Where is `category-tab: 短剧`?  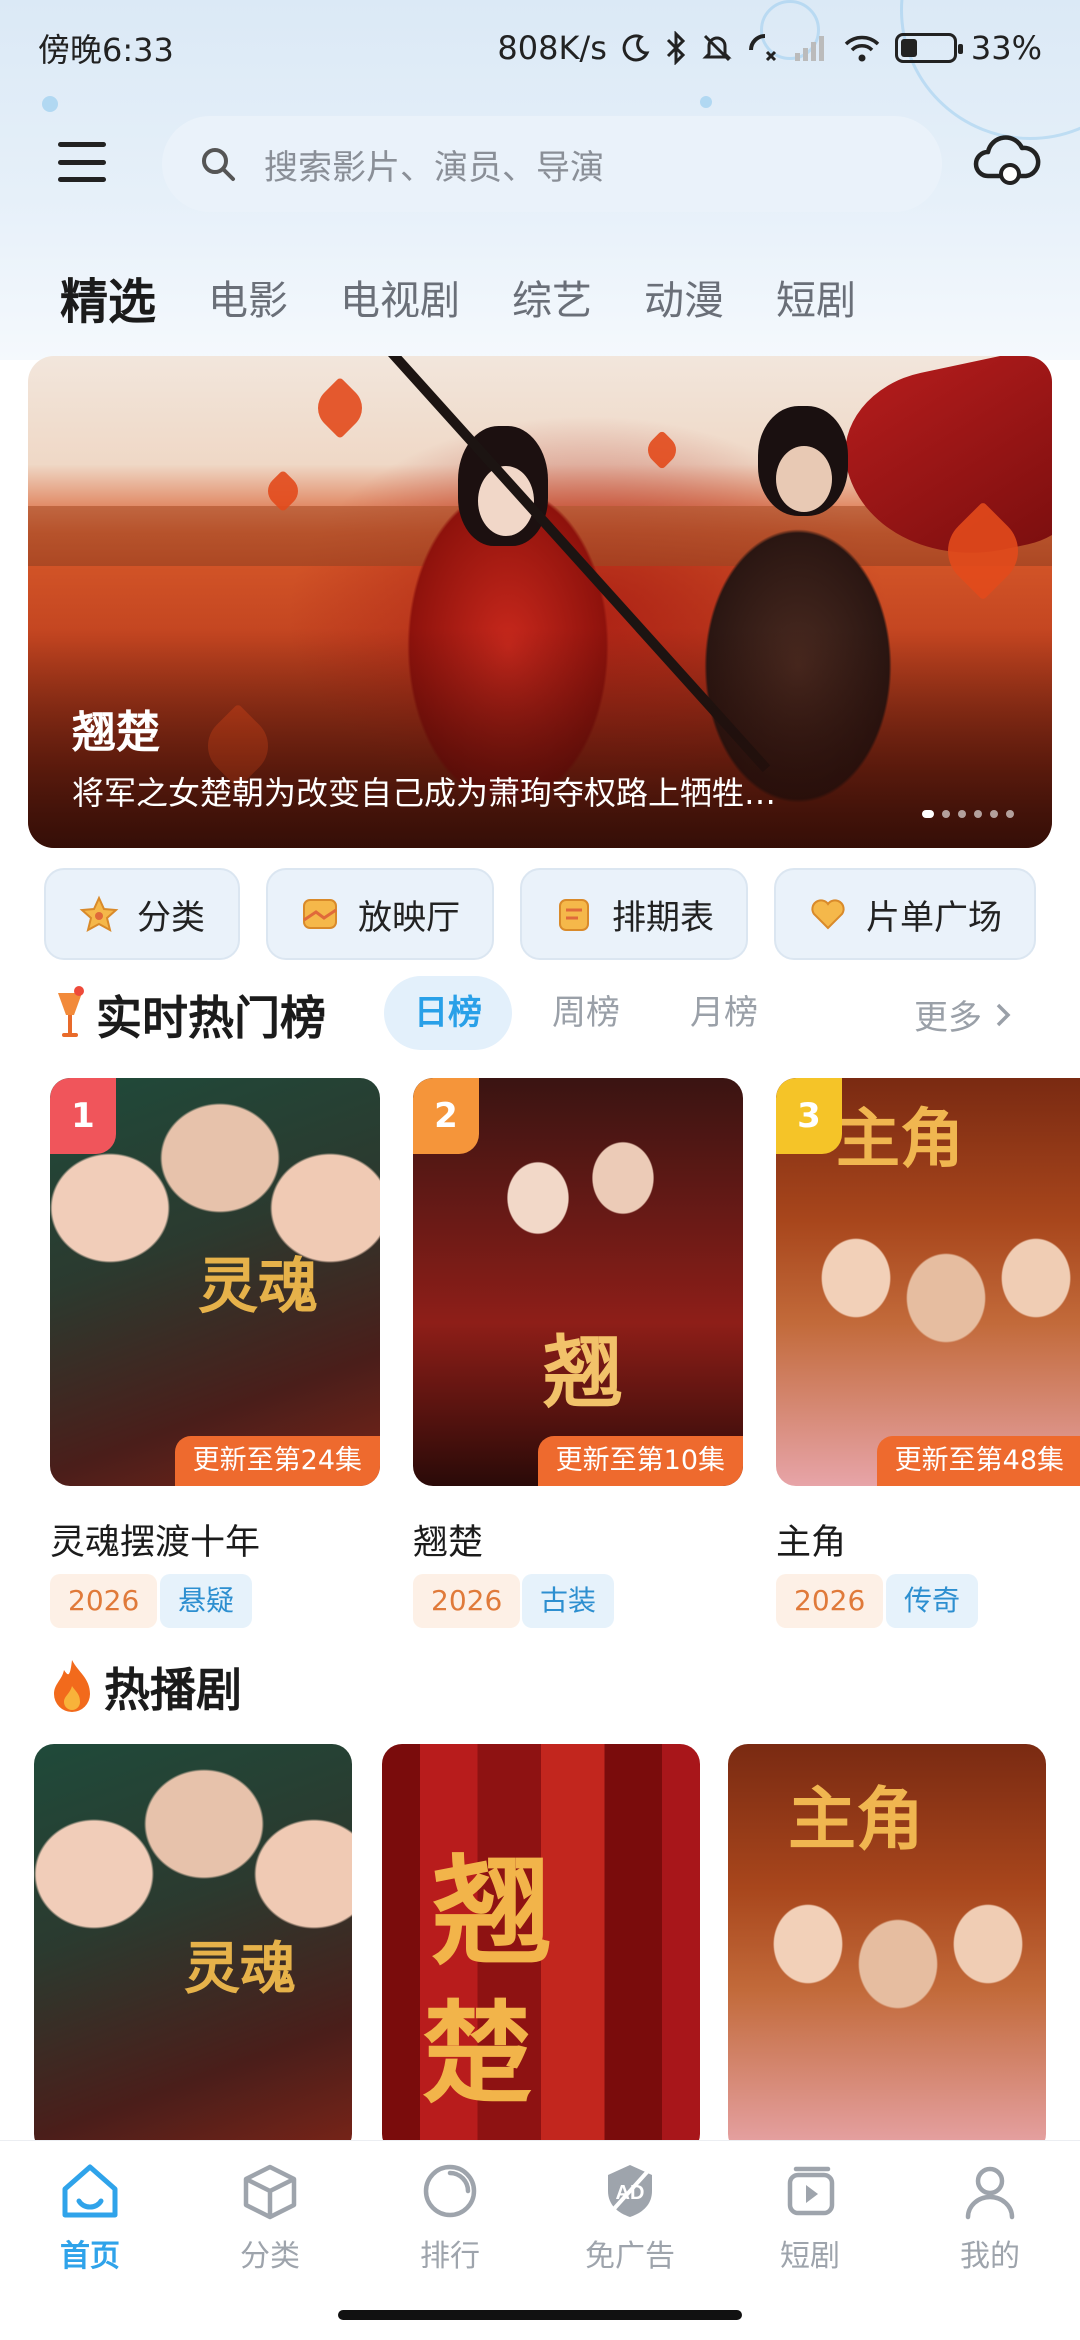 category-tab: 短剧 is located at coordinates (816, 297).